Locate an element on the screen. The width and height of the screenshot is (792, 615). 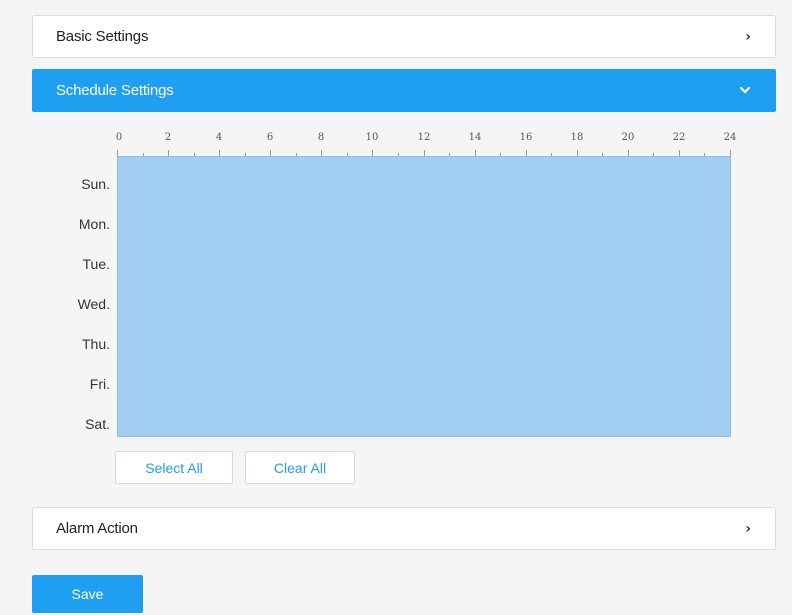
hour-label: 10 is located at coordinates (372, 137).